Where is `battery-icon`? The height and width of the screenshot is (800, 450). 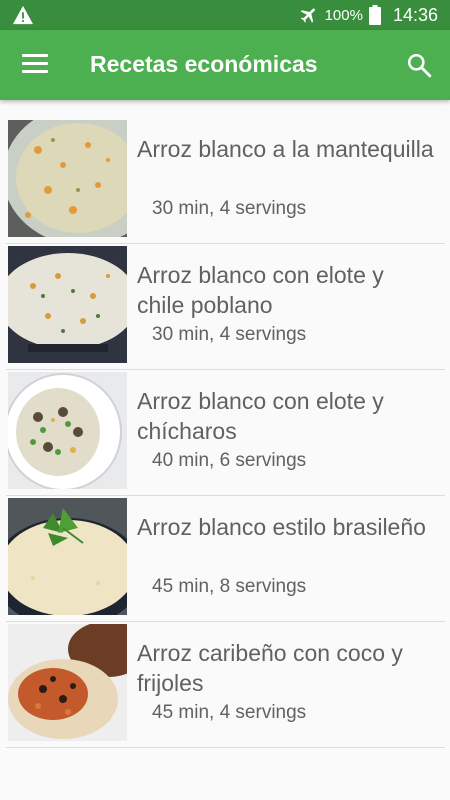
battery-icon is located at coordinates (374, 15).